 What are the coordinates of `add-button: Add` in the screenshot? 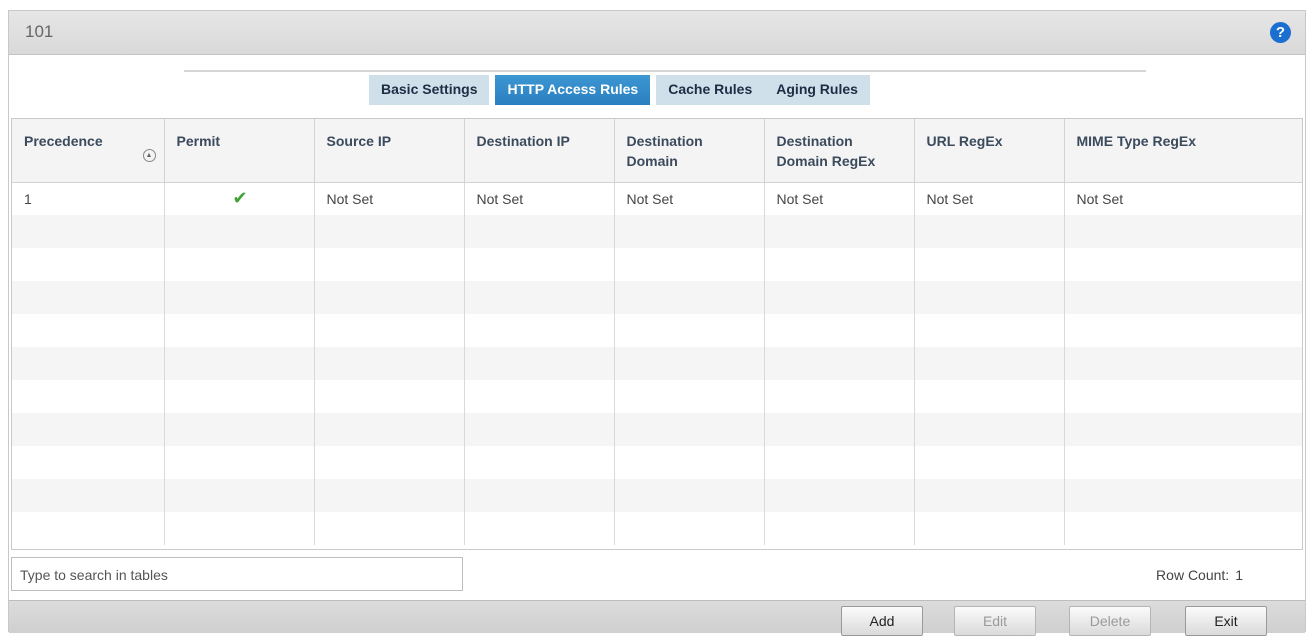 It's located at (882, 621).